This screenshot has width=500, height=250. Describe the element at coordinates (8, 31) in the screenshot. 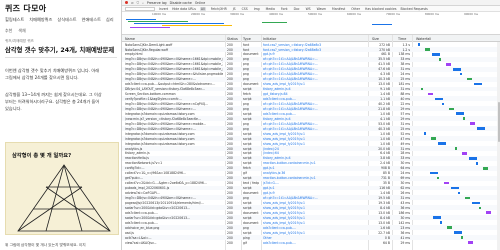

I see `subnav-item: 추천` at that location.